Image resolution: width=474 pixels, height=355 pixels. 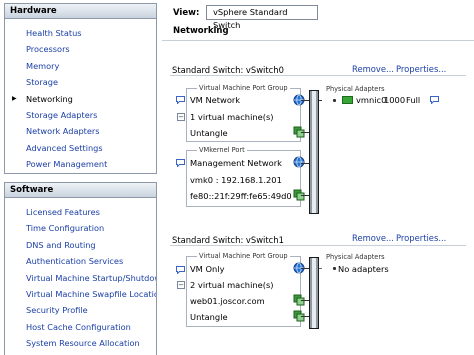 I want to click on sw-item-host-cache-configuration: Host Cache Configuration, so click(x=80, y=327).